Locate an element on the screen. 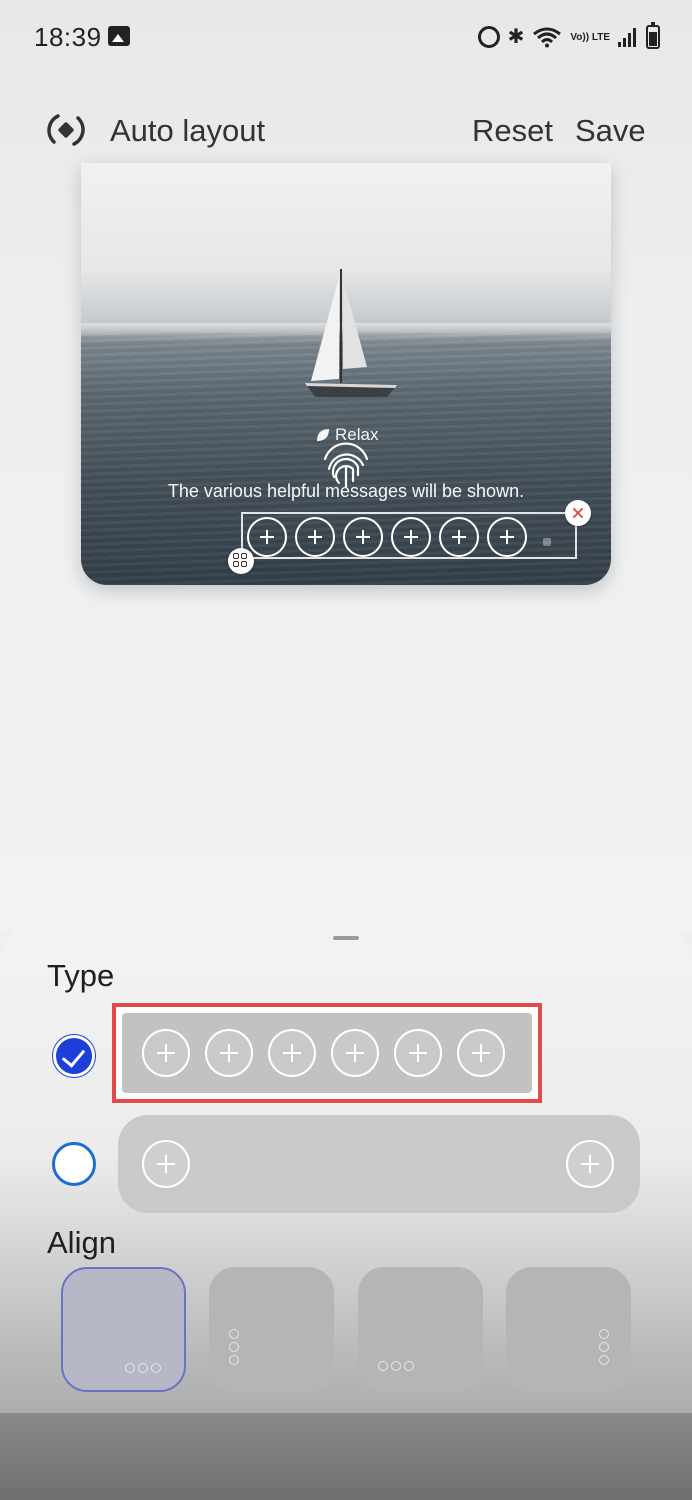  align-option-bottom-left is located at coordinates (420, 1329).